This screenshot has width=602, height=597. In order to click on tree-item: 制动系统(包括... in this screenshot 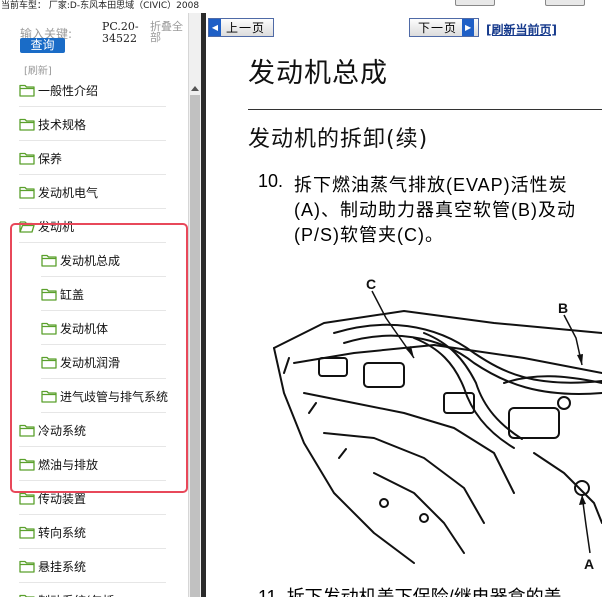, I will do `click(92, 590)`.